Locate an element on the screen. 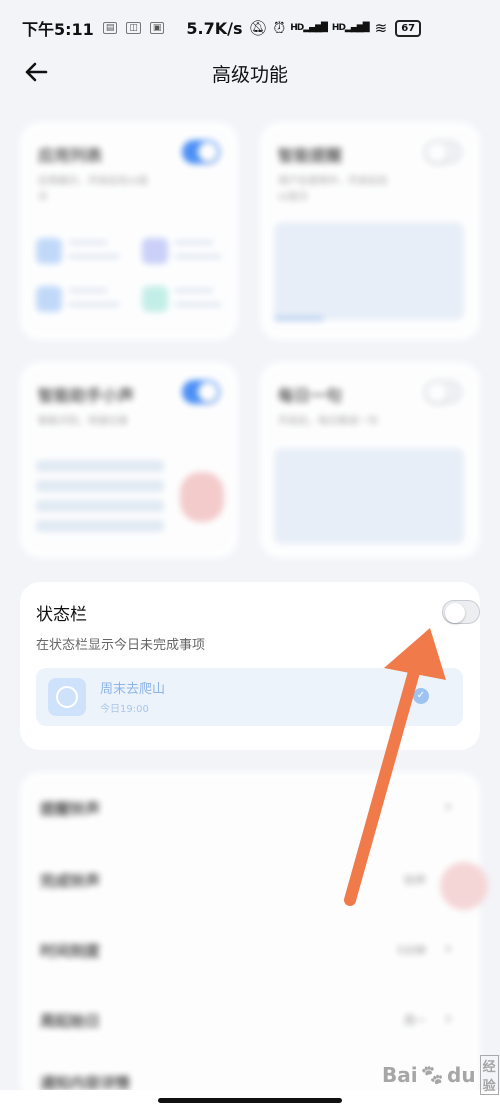 The height and width of the screenshot is (1111, 500). daily-quote-toggle is located at coordinates (443, 392).